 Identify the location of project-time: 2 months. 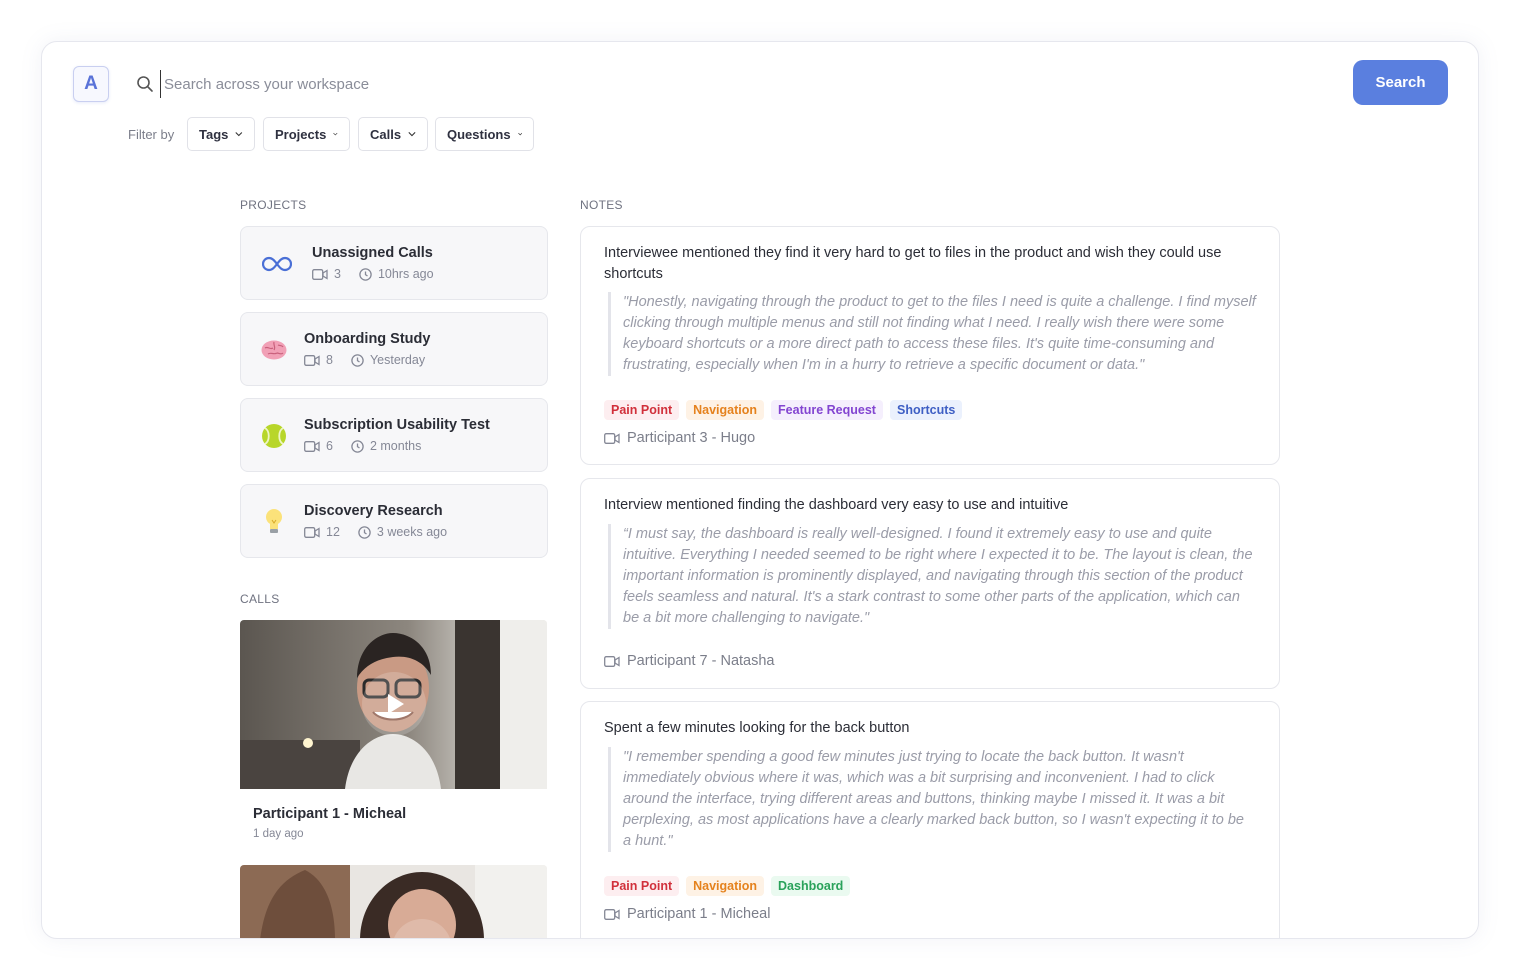
(395, 446).